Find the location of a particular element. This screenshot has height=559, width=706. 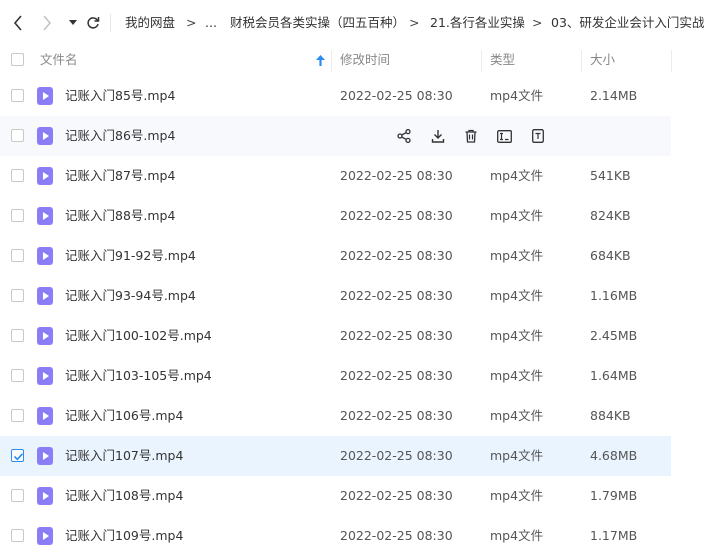

file-size: 884KB is located at coordinates (610, 415).